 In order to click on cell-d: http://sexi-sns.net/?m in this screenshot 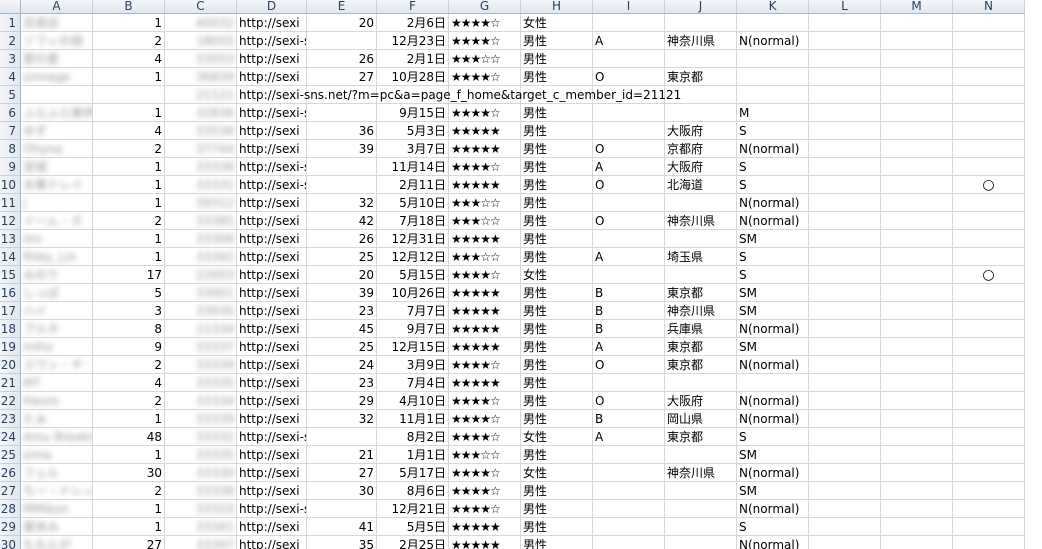, I will do `click(272, 509)`.